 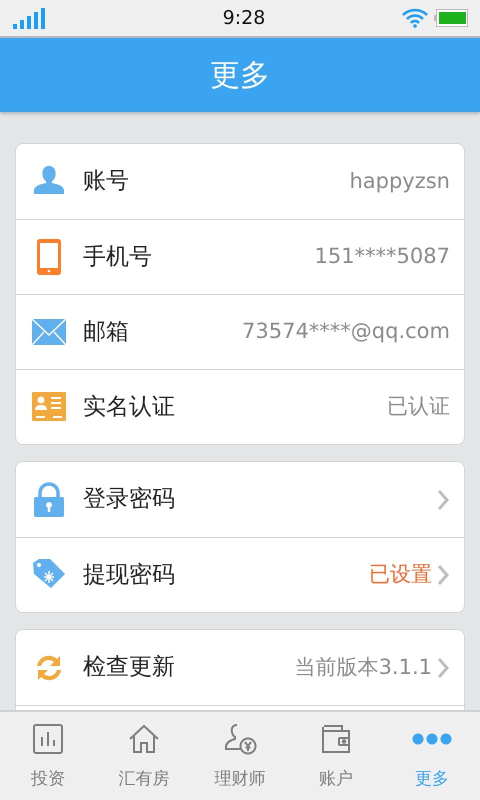 What do you see at coordinates (418, 406) in the screenshot?
I see `row-value: 已认证` at bounding box center [418, 406].